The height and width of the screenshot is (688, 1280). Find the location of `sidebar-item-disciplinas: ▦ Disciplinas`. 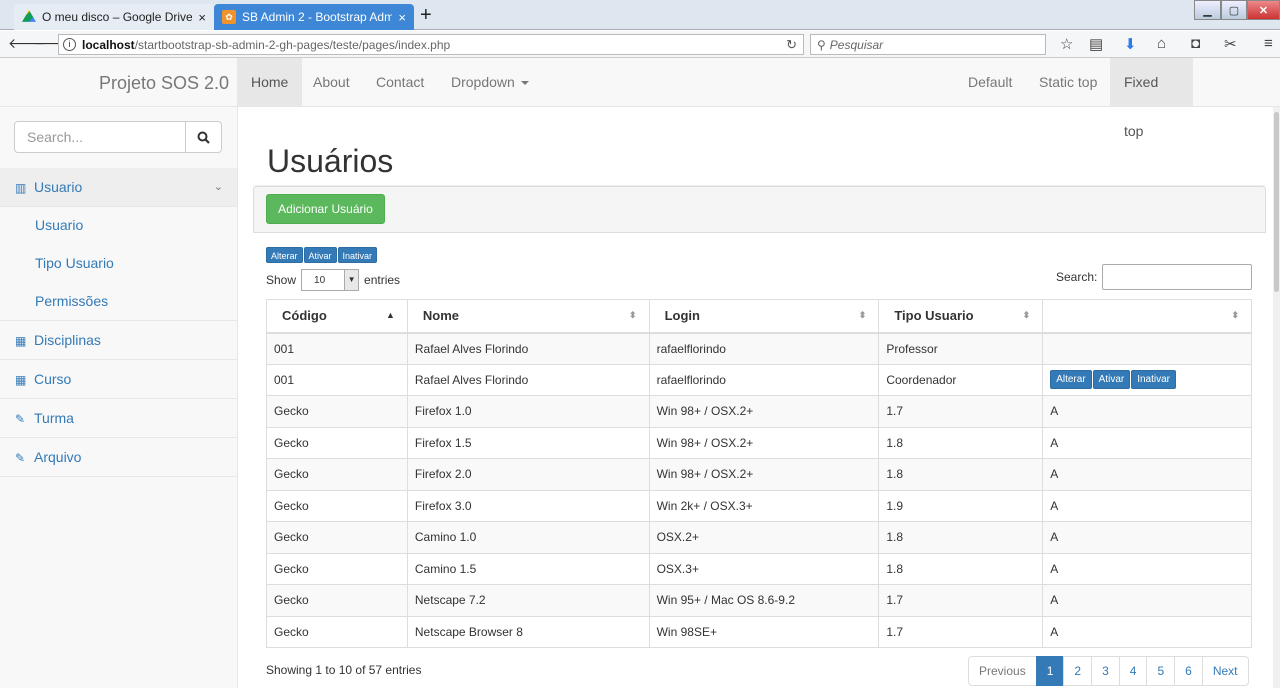

sidebar-item-disciplinas: ▦ Disciplinas is located at coordinates (118, 340).